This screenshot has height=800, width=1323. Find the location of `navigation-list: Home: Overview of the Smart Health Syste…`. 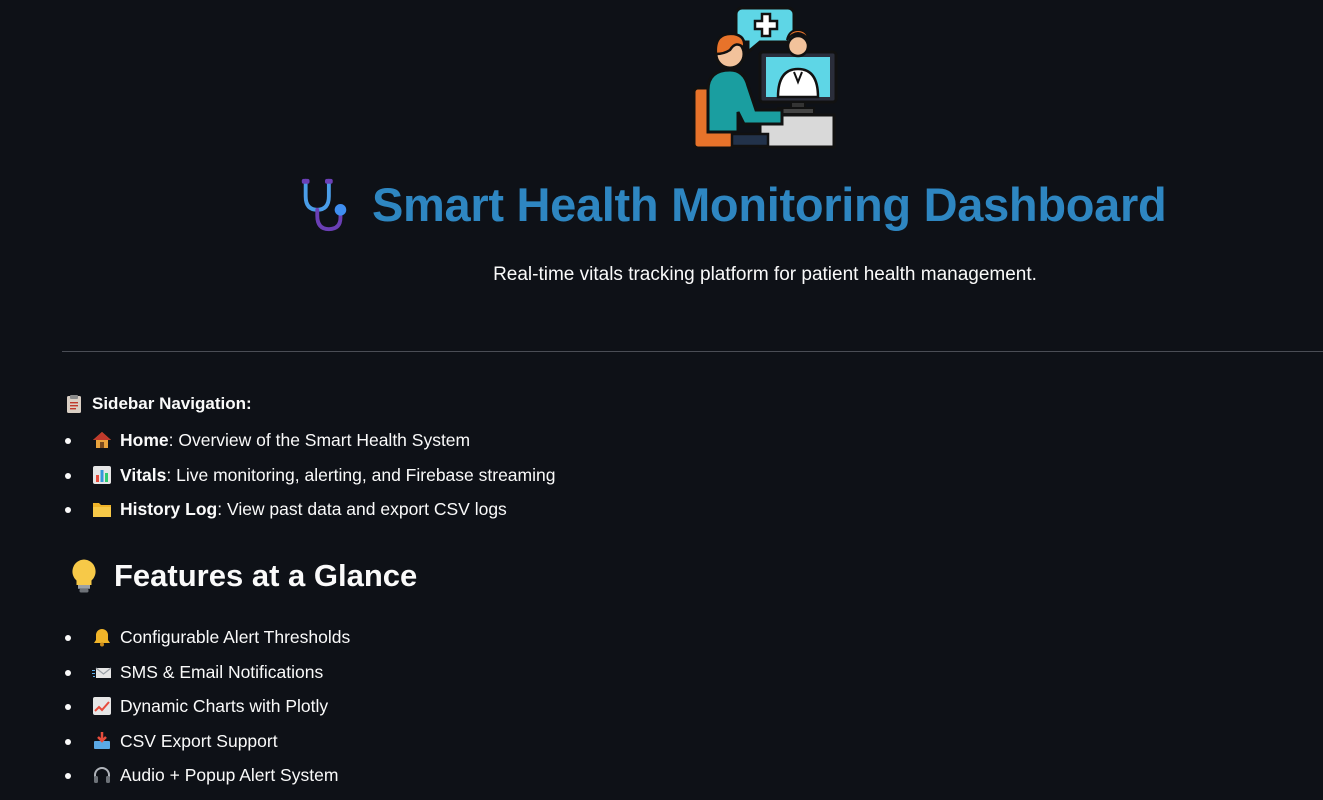

navigation-list: Home: Overview of the Smart Health Syste… is located at coordinates (308, 479).